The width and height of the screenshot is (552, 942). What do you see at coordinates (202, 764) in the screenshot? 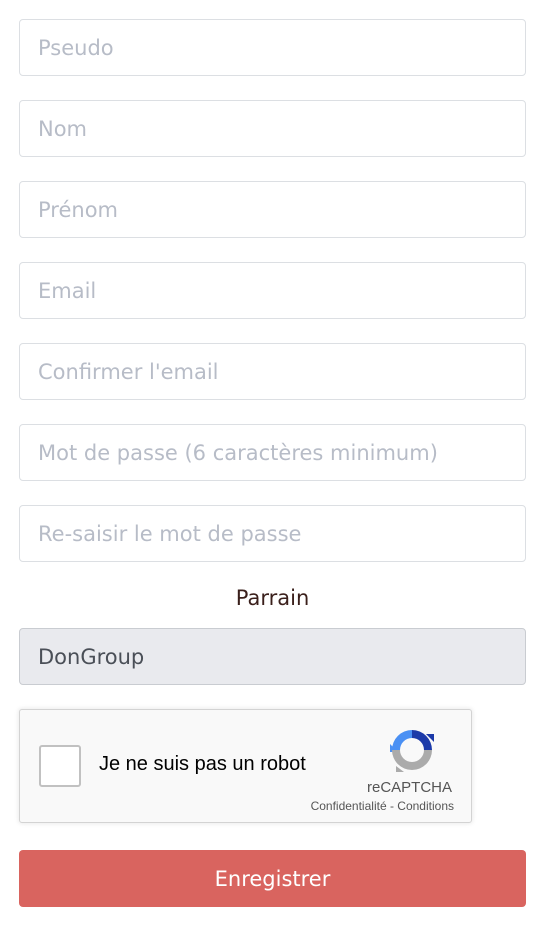
I see `recaptcha-label: Je ne suis pas un robot` at bounding box center [202, 764].